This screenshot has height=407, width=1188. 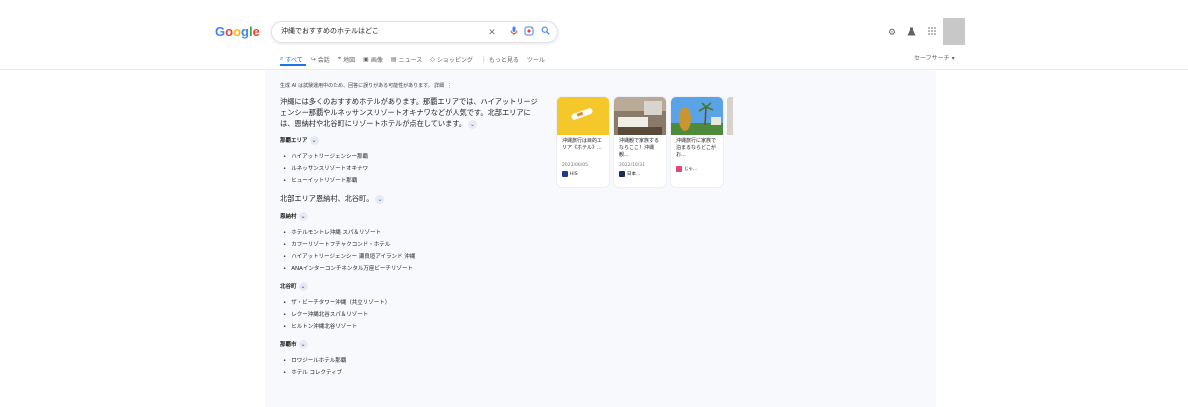 I want to click on card-source-name: HIS, so click(x=574, y=174).